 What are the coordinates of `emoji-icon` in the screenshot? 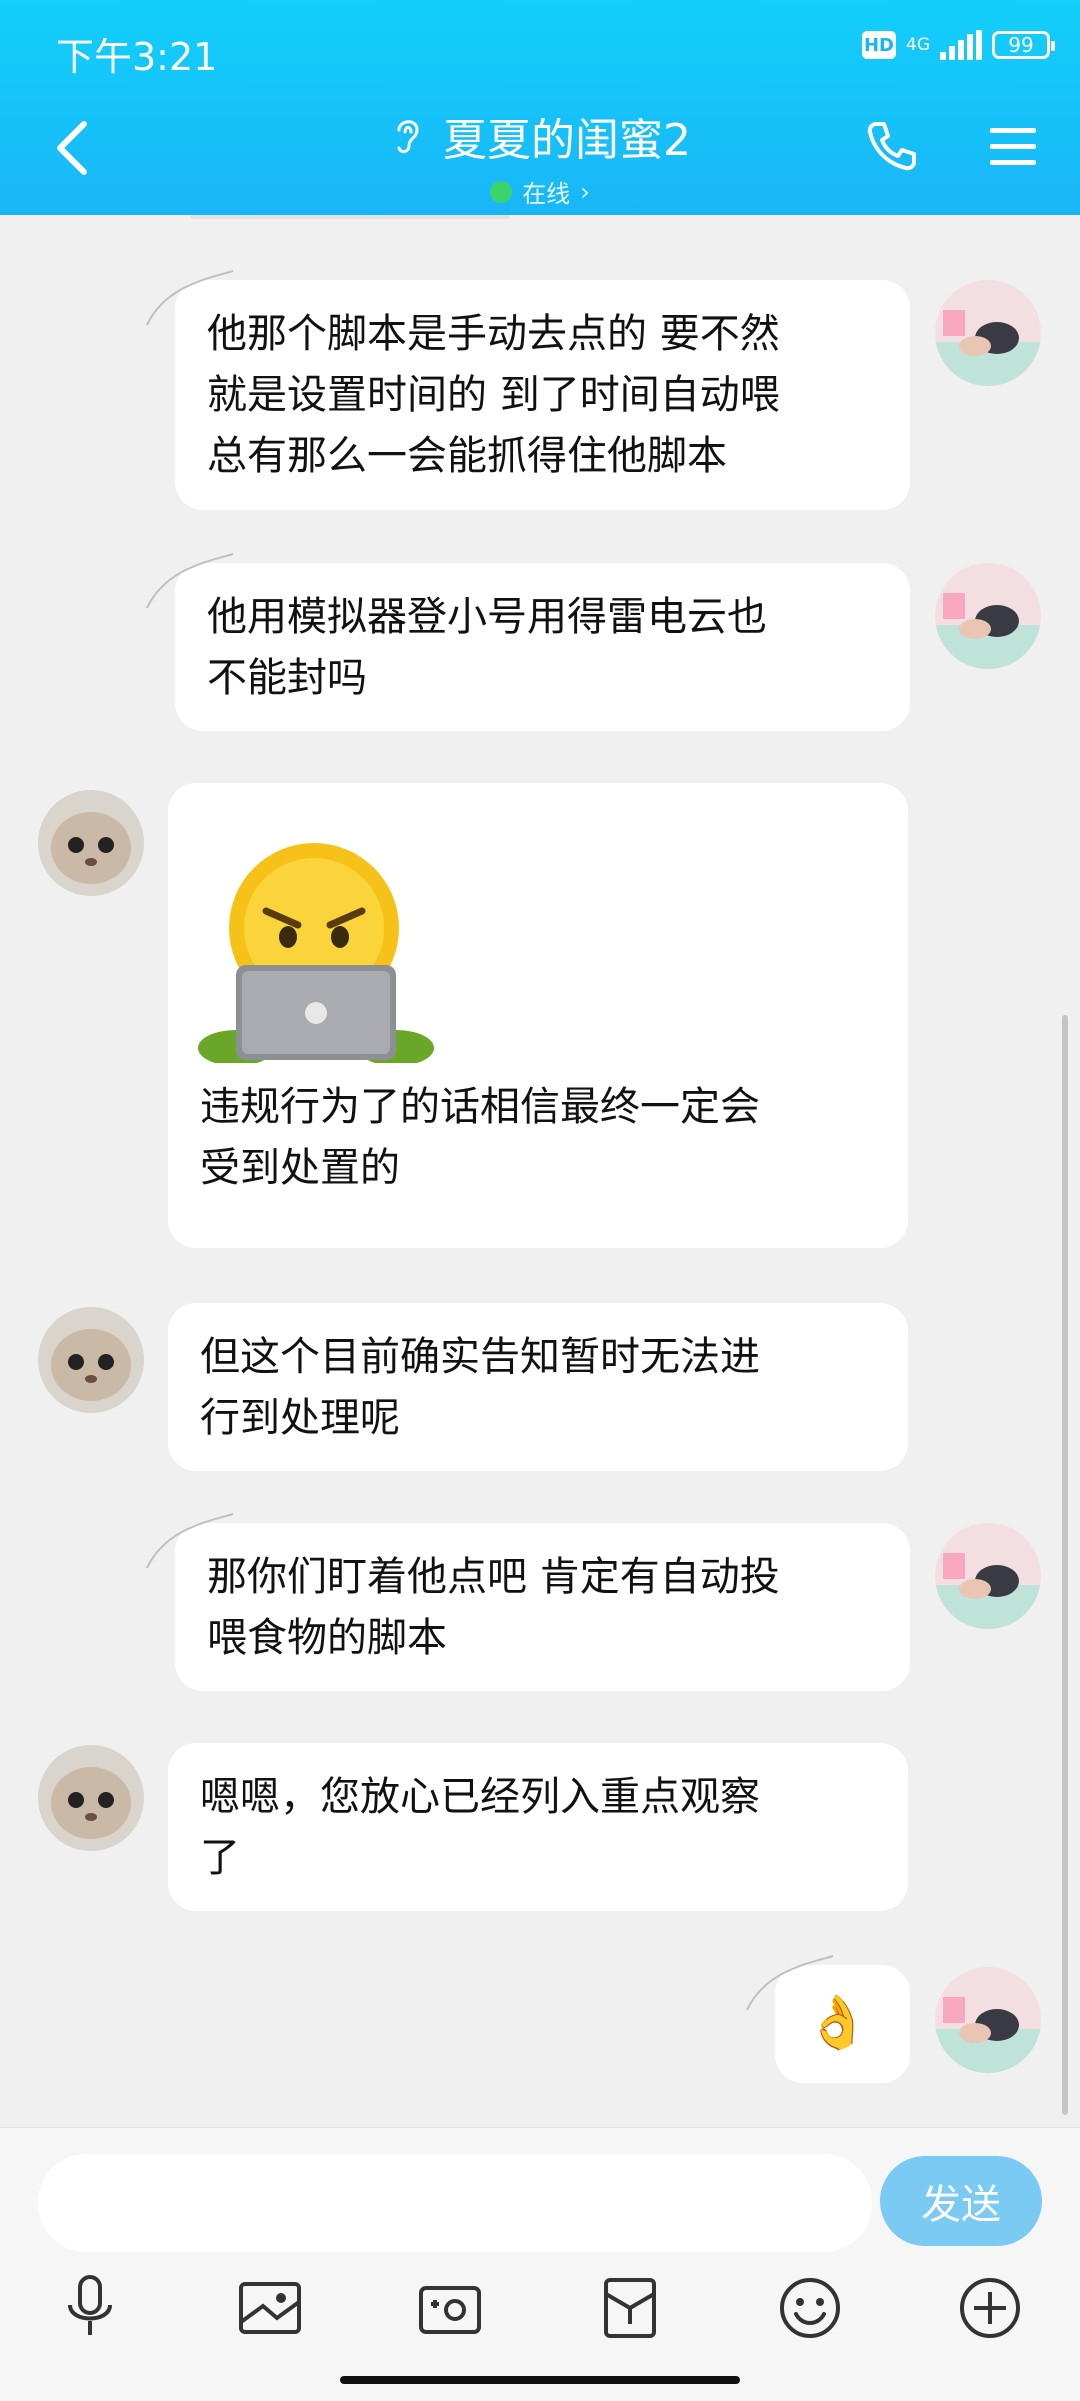 It's located at (810, 2308).